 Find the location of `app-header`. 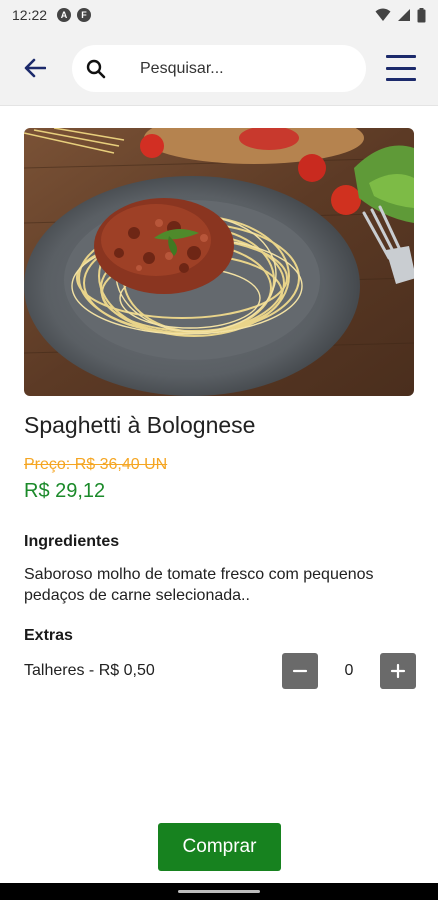

app-header is located at coordinates (219, 68).